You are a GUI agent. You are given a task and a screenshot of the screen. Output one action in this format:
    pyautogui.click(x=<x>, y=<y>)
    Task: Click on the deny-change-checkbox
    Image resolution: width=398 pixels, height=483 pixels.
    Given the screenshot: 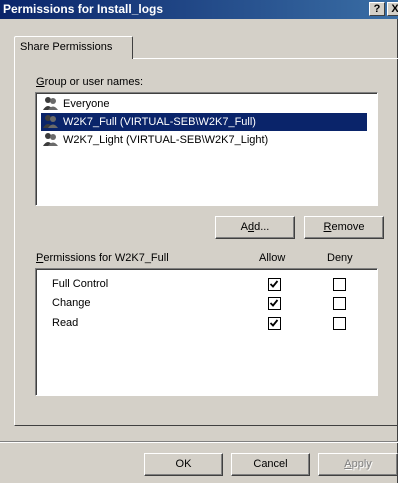 What is the action you would take?
    pyautogui.click(x=339, y=303)
    